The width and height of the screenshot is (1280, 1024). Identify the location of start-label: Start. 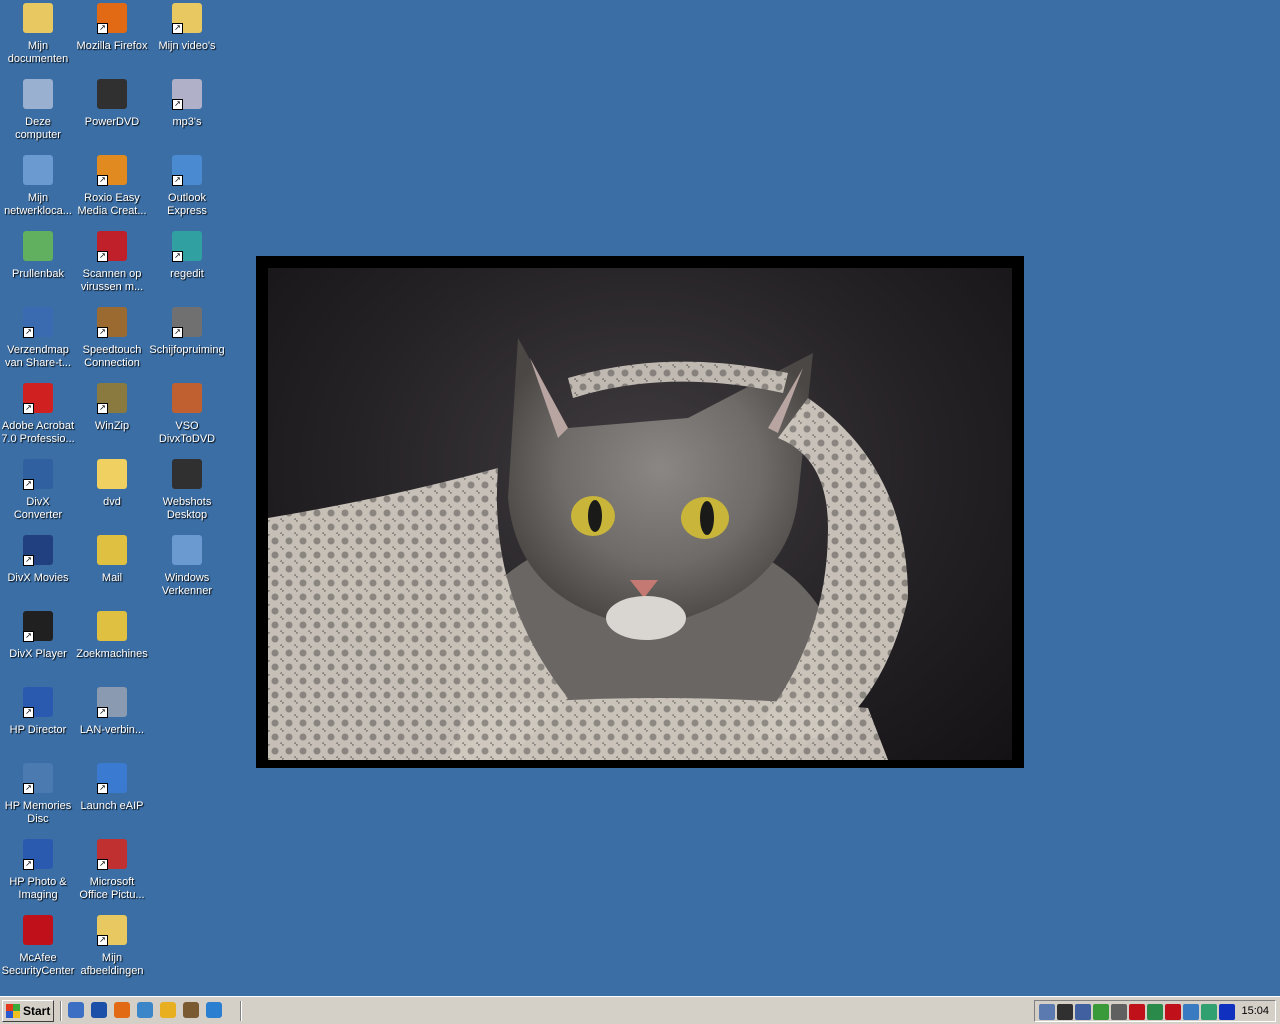
(37, 1011).